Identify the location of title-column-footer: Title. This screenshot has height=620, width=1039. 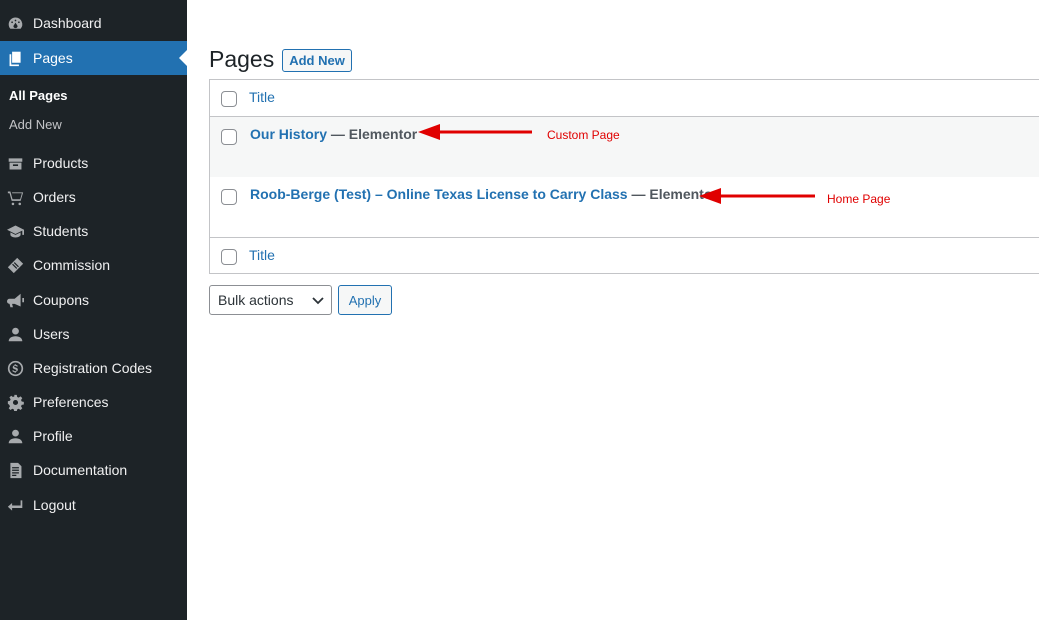
(262, 255).